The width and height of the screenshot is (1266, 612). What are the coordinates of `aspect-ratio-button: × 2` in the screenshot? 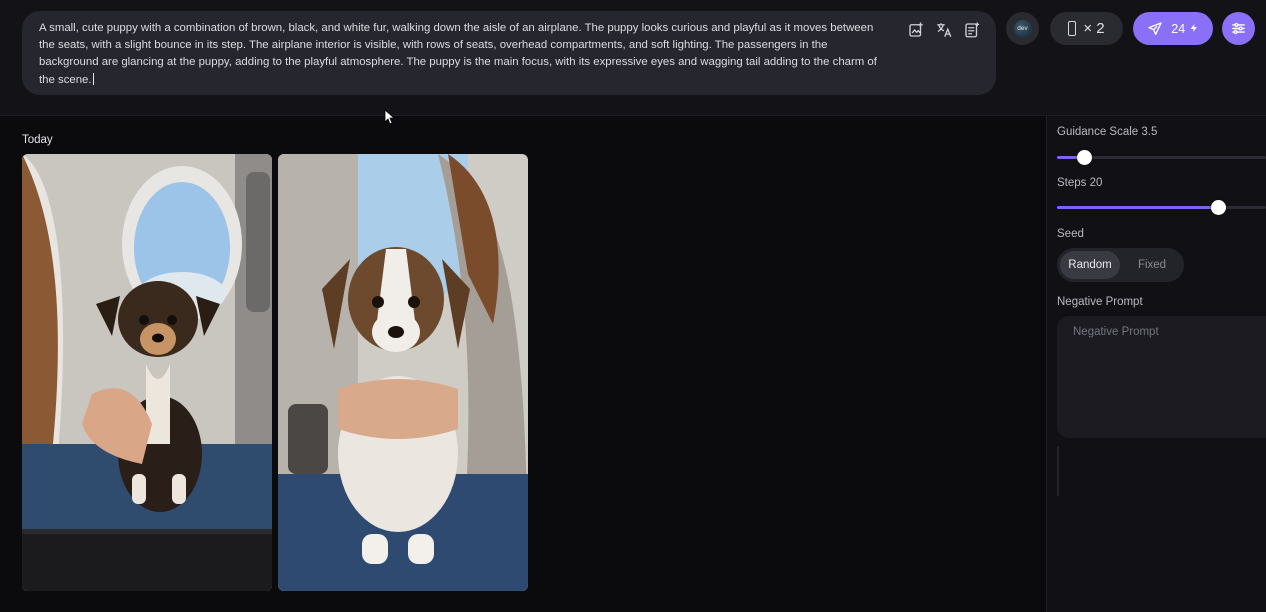 It's located at (1086, 28).